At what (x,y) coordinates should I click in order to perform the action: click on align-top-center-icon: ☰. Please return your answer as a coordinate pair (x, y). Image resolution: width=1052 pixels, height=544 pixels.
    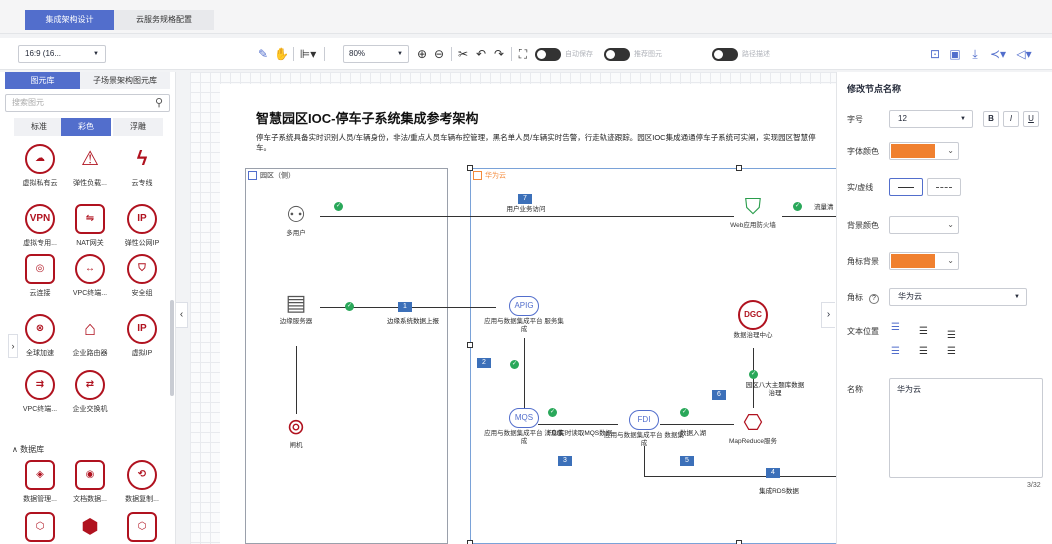
    Looking at the image, I should click on (923, 331).